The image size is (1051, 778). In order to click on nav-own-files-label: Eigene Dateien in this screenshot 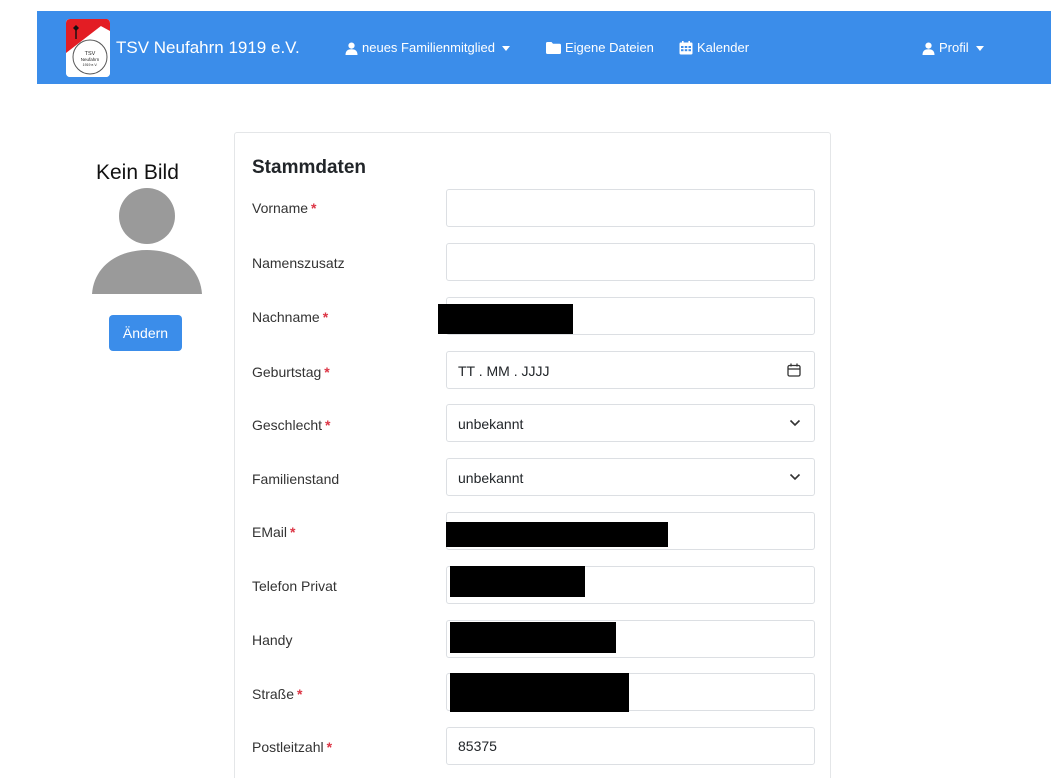, I will do `click(609, 47)`.